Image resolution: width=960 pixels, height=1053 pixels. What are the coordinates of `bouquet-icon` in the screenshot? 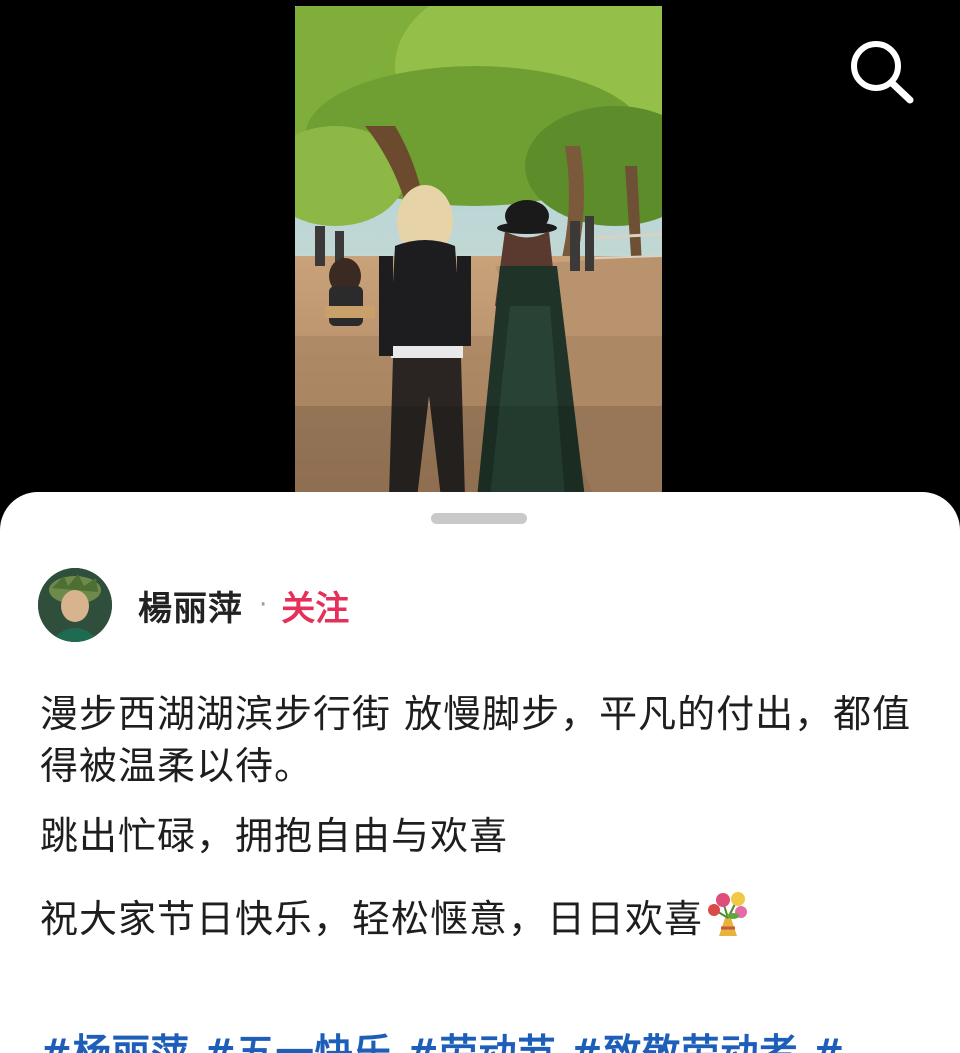 It's located at (728, 914).